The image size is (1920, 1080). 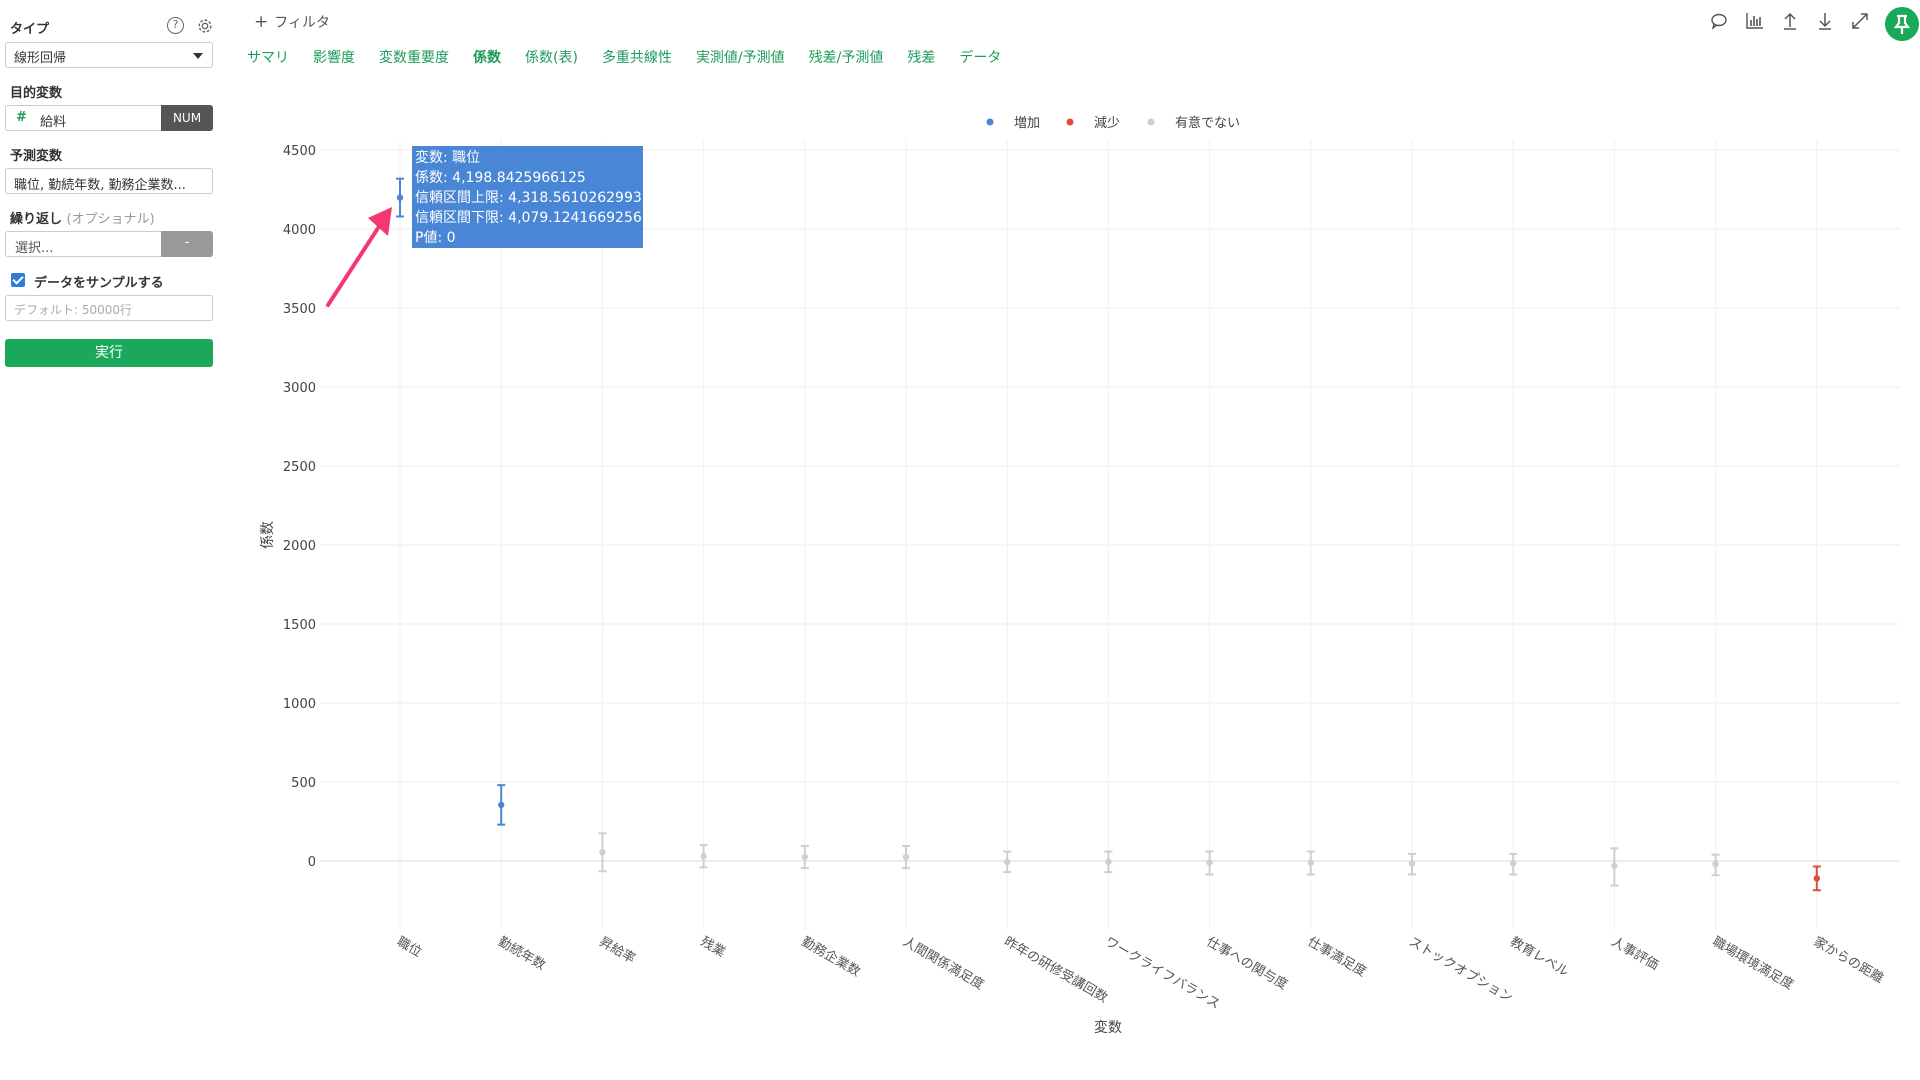 What do you see at coordinates (303, 783) in the screenshot?
I see `y-tick-label: 500` at bounding box center [303, 783].